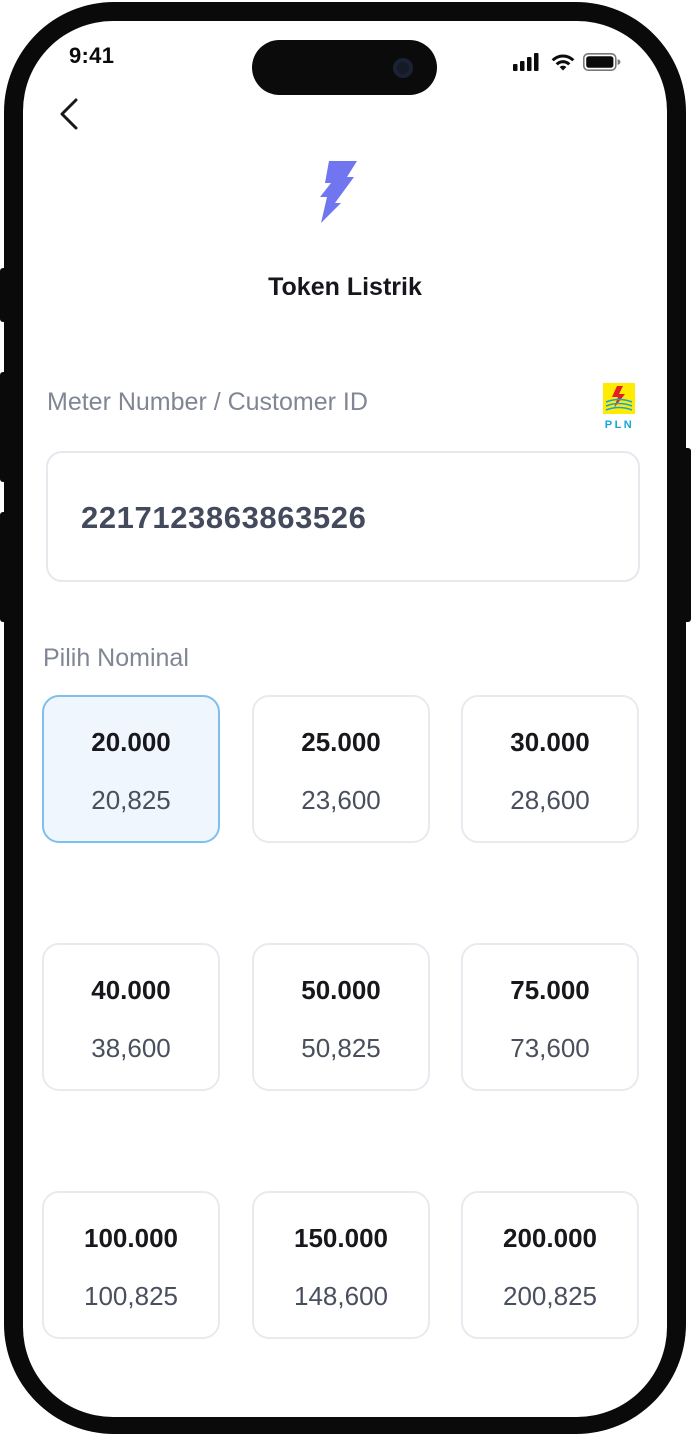 Image resolution: width=691 pixels, height=1436 pixels. I want to click on nominal-amount: 200.000, so click(550, 1238).